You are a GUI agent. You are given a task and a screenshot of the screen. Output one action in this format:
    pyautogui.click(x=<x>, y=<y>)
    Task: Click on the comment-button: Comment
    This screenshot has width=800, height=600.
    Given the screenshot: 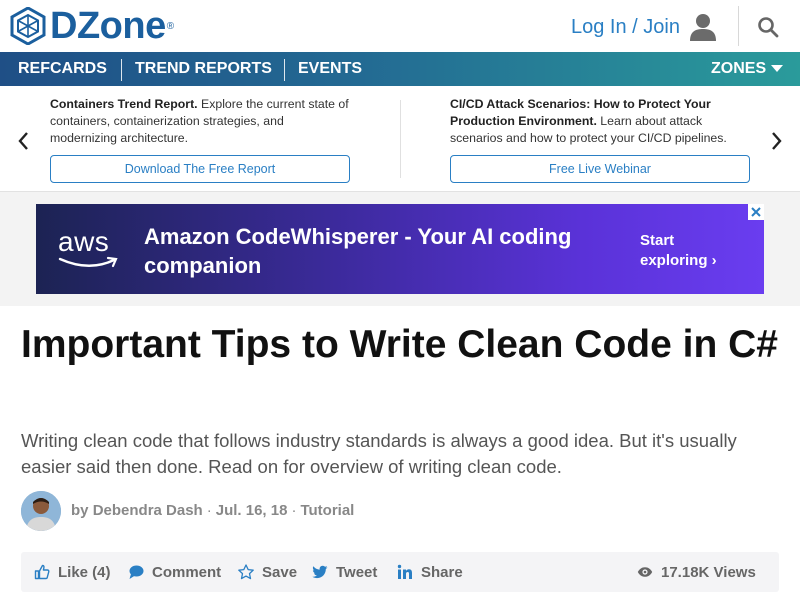 What is the action you would take?
    pyautogui.click(x=174, y=572)
    